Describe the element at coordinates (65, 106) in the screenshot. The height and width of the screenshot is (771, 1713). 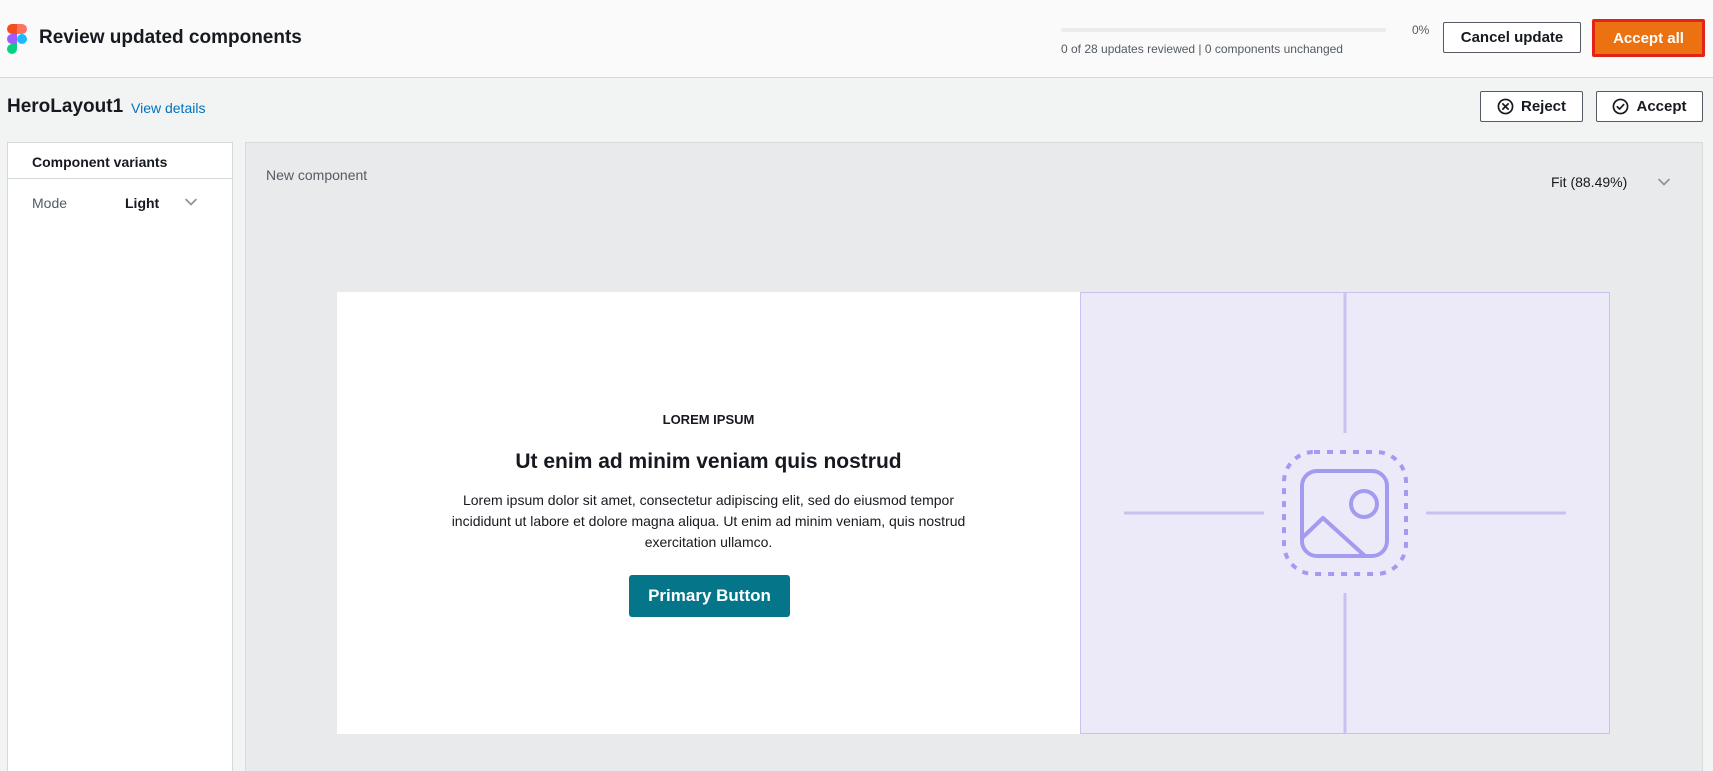
I see `component-name: HeroLayout1` at that location.